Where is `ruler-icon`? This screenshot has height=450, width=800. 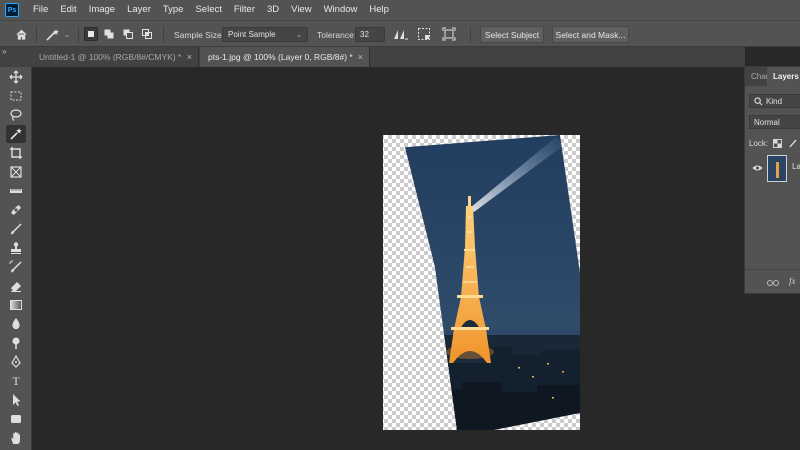
ruler-icon is located at coordinates (16, 191).